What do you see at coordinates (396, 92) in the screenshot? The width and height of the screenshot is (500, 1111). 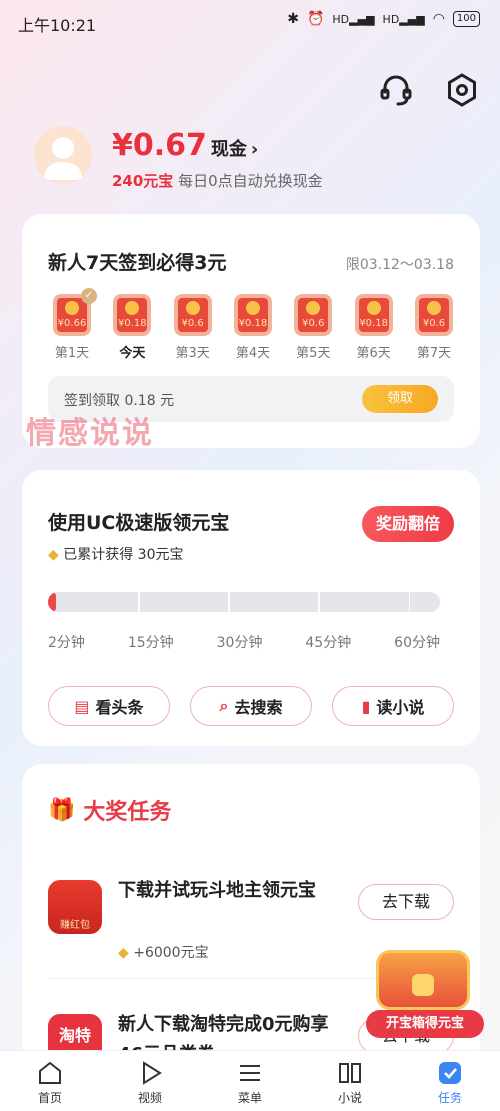 I see `customer-service-icon` at bounding box center [396, 92].